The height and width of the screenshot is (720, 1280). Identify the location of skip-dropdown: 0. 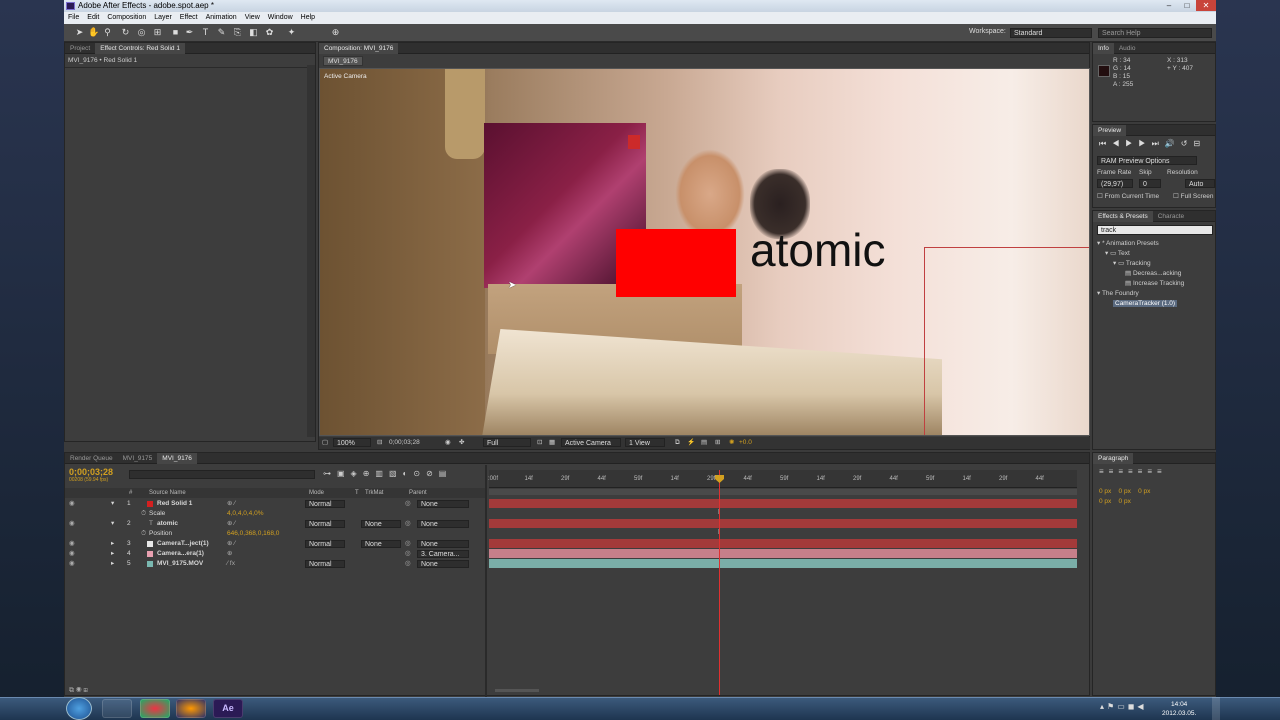
(1150, 183).